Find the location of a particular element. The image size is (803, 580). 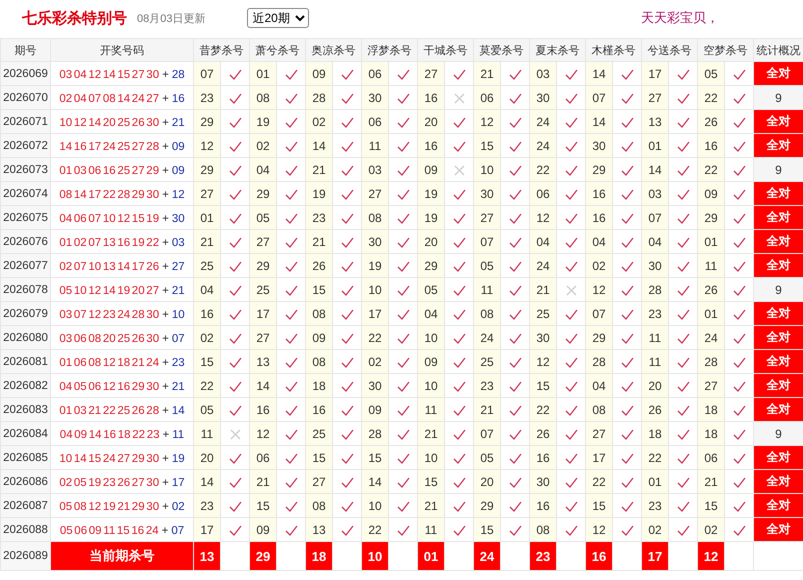

kill-number: 03 is located at coordinates (543, 74).